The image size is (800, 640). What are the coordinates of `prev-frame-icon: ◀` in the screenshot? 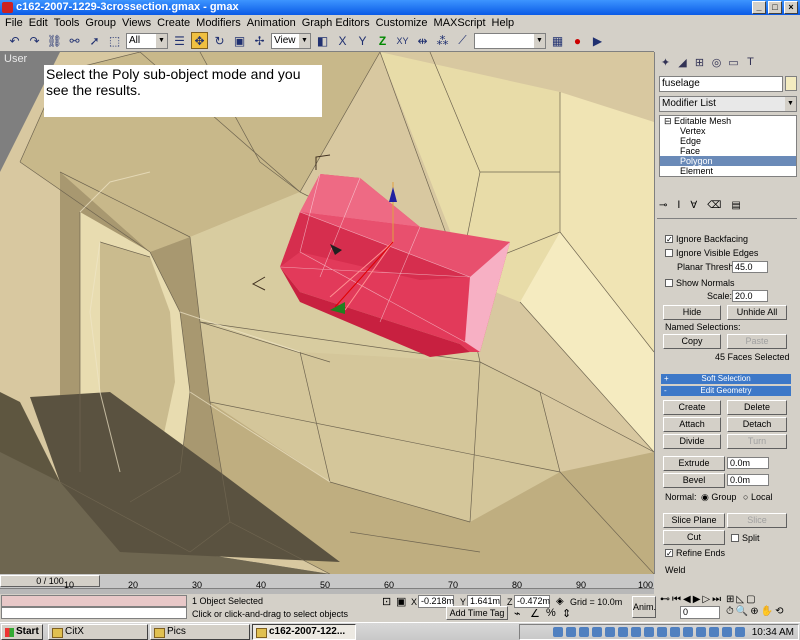 It's located at (687, 599).